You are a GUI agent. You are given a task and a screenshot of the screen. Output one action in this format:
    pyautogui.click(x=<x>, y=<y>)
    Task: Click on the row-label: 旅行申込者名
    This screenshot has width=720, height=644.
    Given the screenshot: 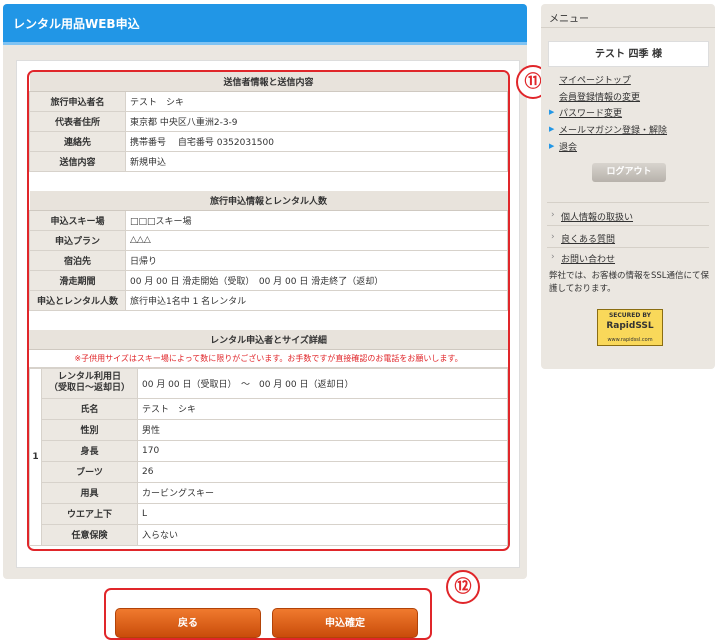 What is the action you would take?
    pyautogui.click(x=77, y=101)
    